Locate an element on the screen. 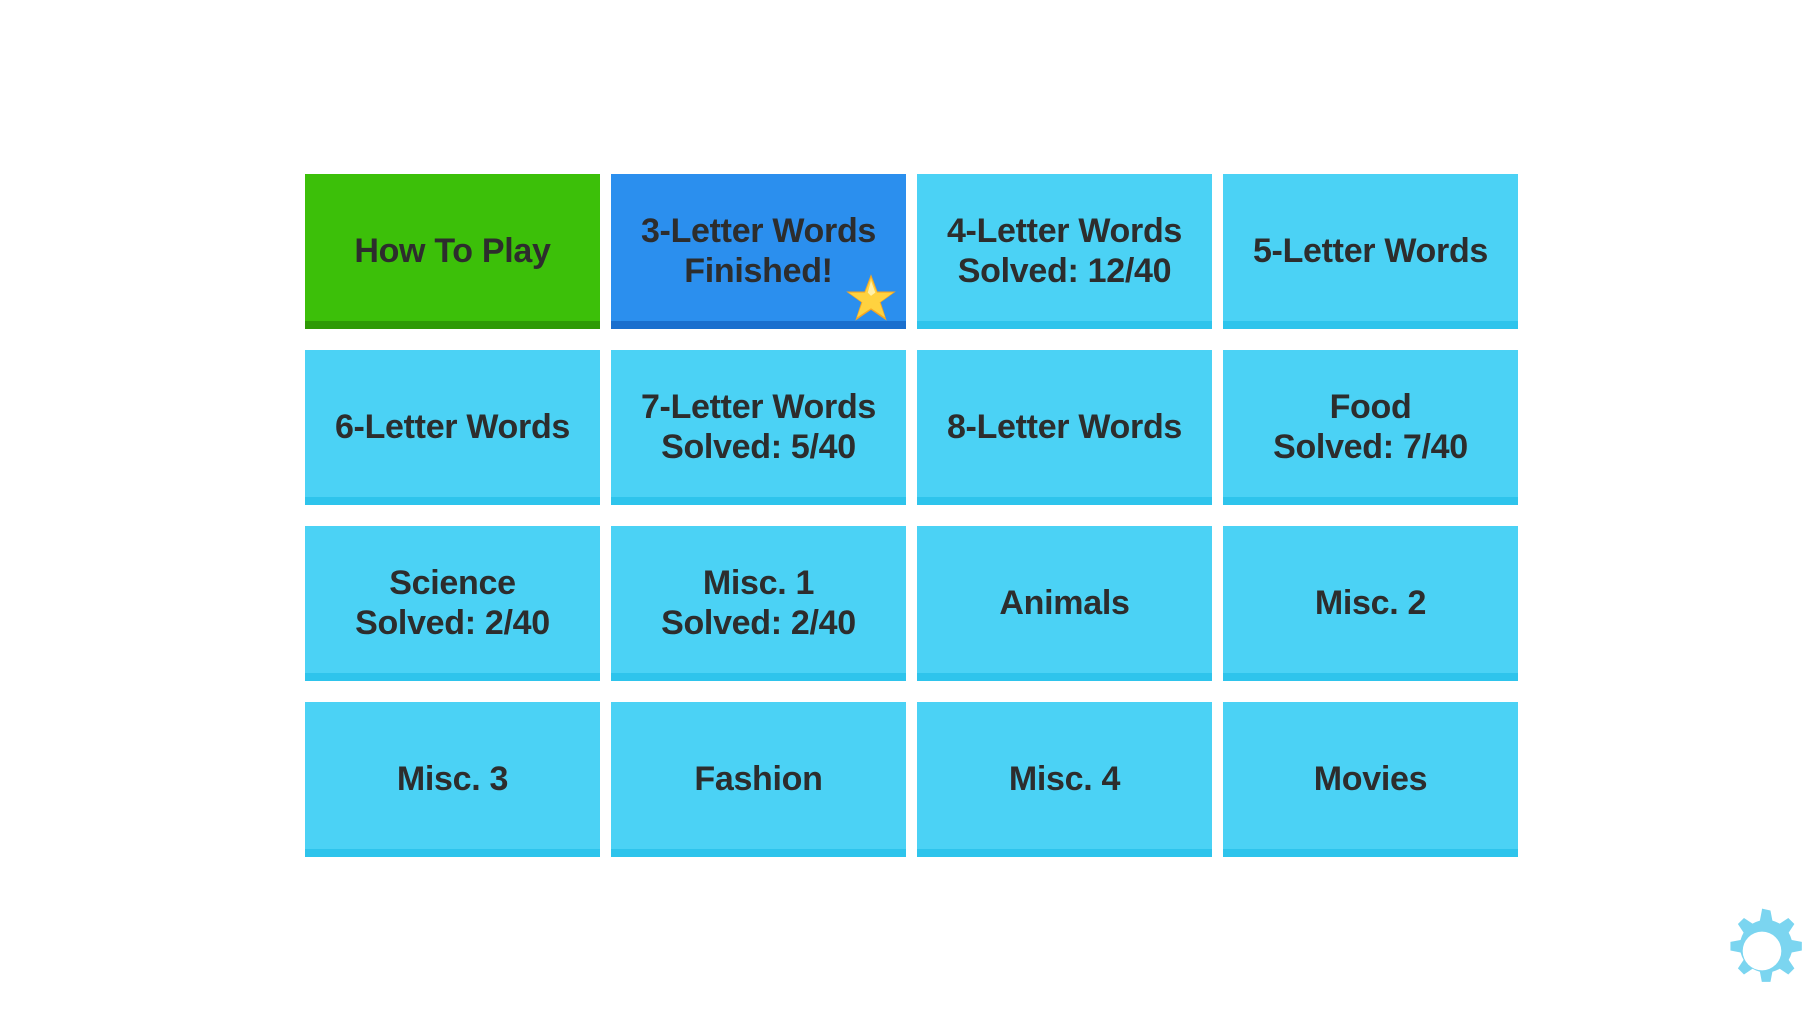  tile-title: 7-Letter Words is located at coordinates (758, 407).